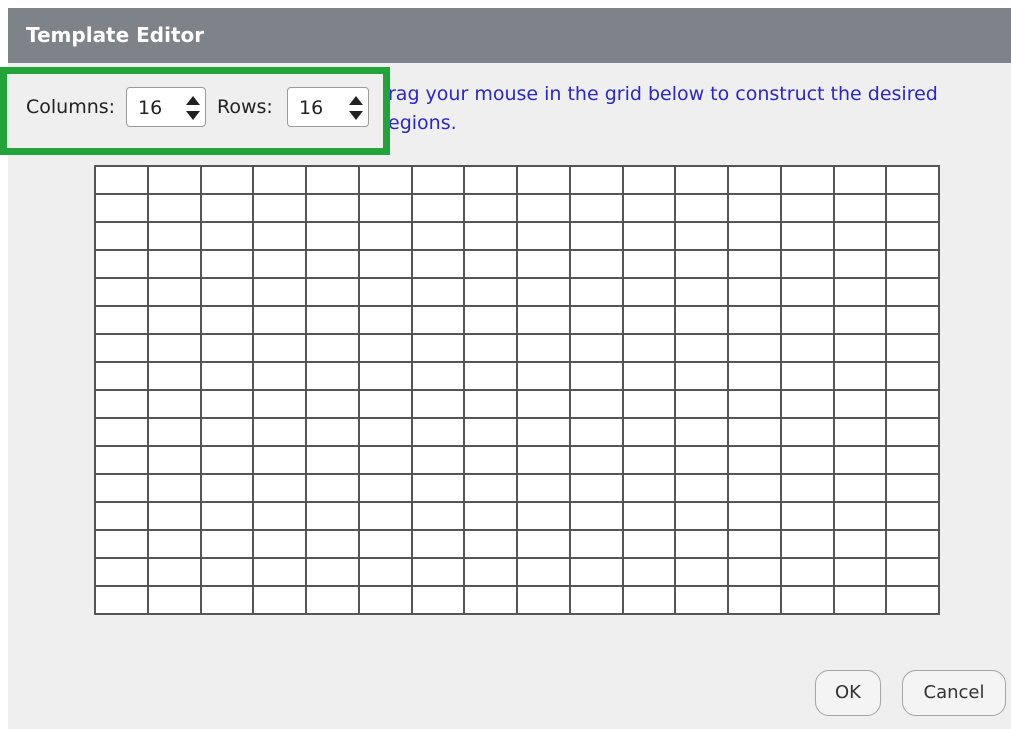  Describe the element at coordinates (848, 693) in the screenshot. I see `ok-button: OK` at that location.